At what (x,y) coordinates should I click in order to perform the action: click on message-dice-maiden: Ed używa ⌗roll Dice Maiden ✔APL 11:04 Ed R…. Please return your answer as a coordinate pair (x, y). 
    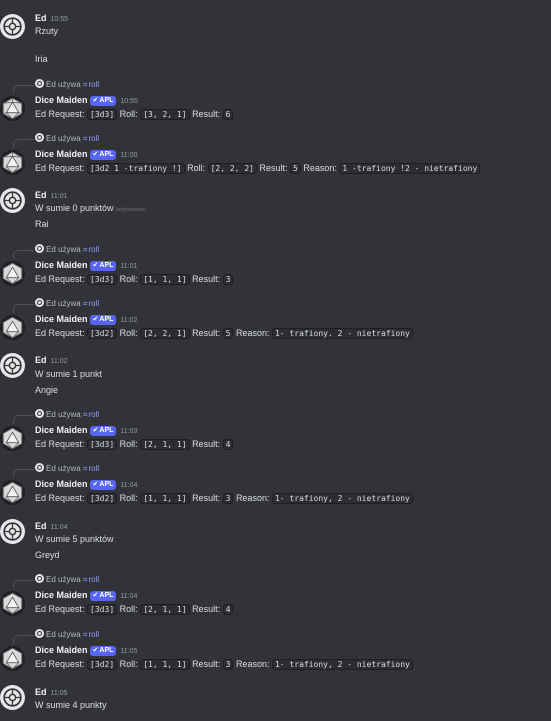
    Looking at the image, I should click on (275, 596).